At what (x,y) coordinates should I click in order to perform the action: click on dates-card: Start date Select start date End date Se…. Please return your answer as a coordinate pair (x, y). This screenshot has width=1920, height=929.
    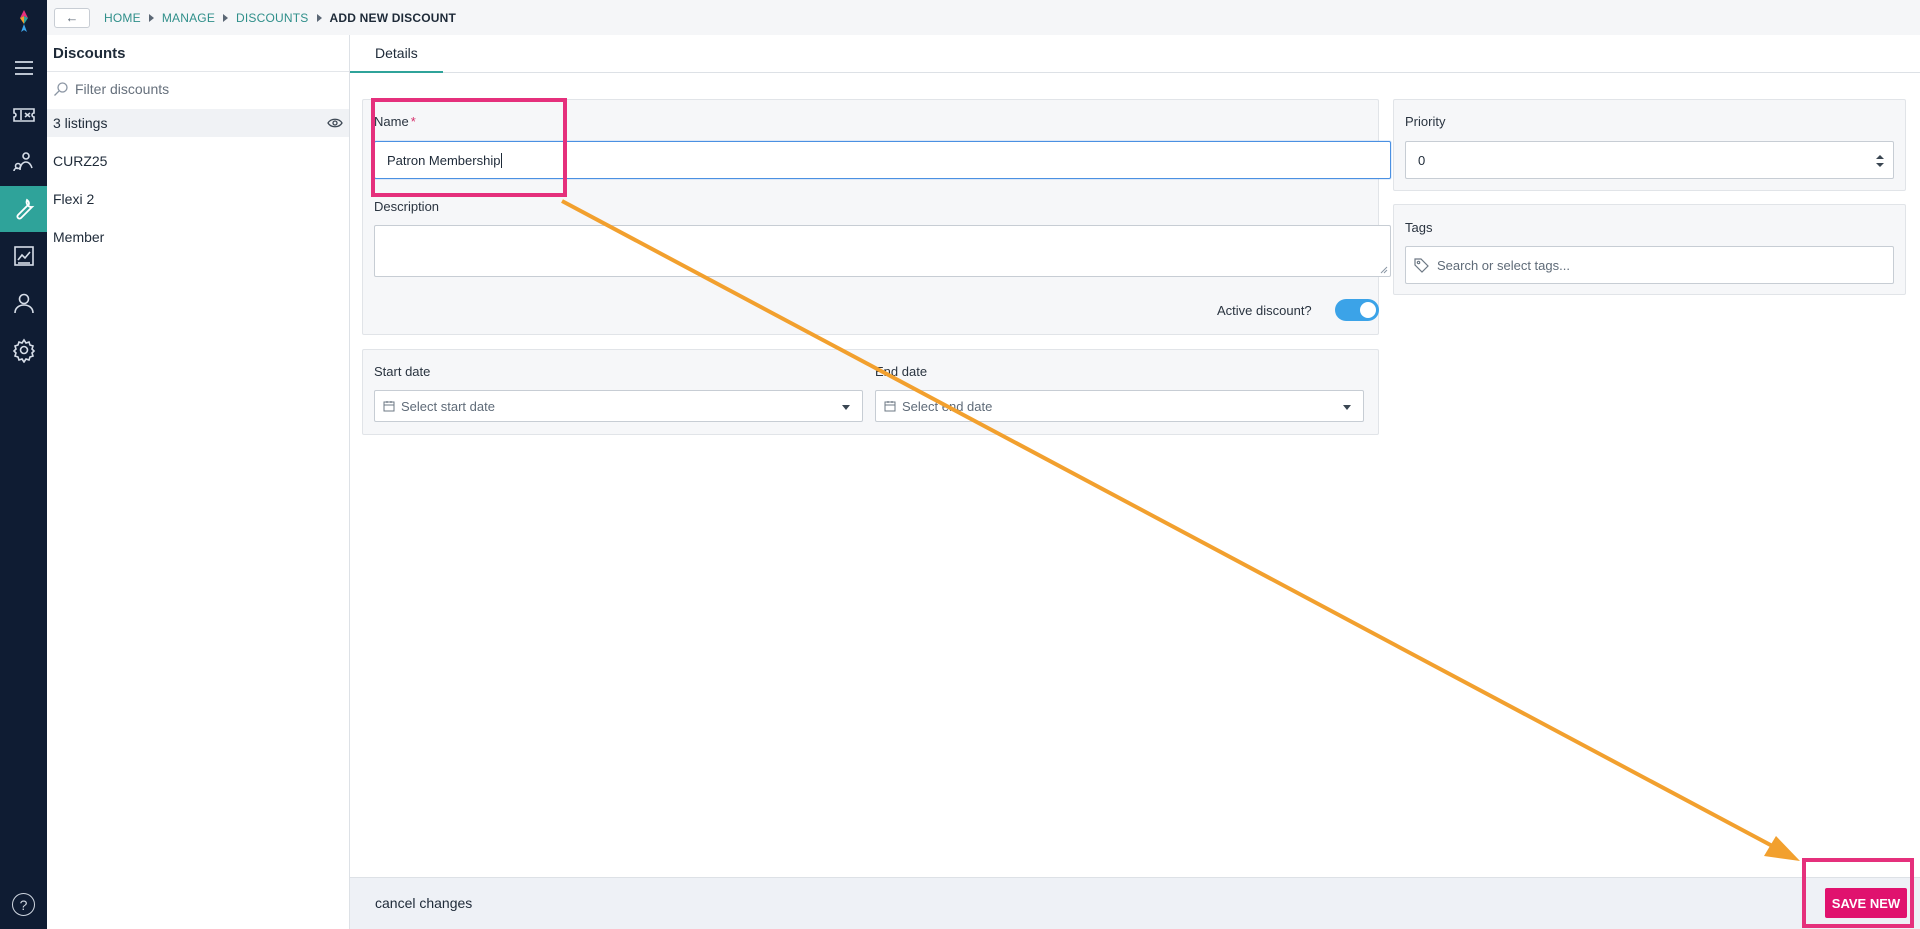
    Looking at the image, I should click on (870, 392).